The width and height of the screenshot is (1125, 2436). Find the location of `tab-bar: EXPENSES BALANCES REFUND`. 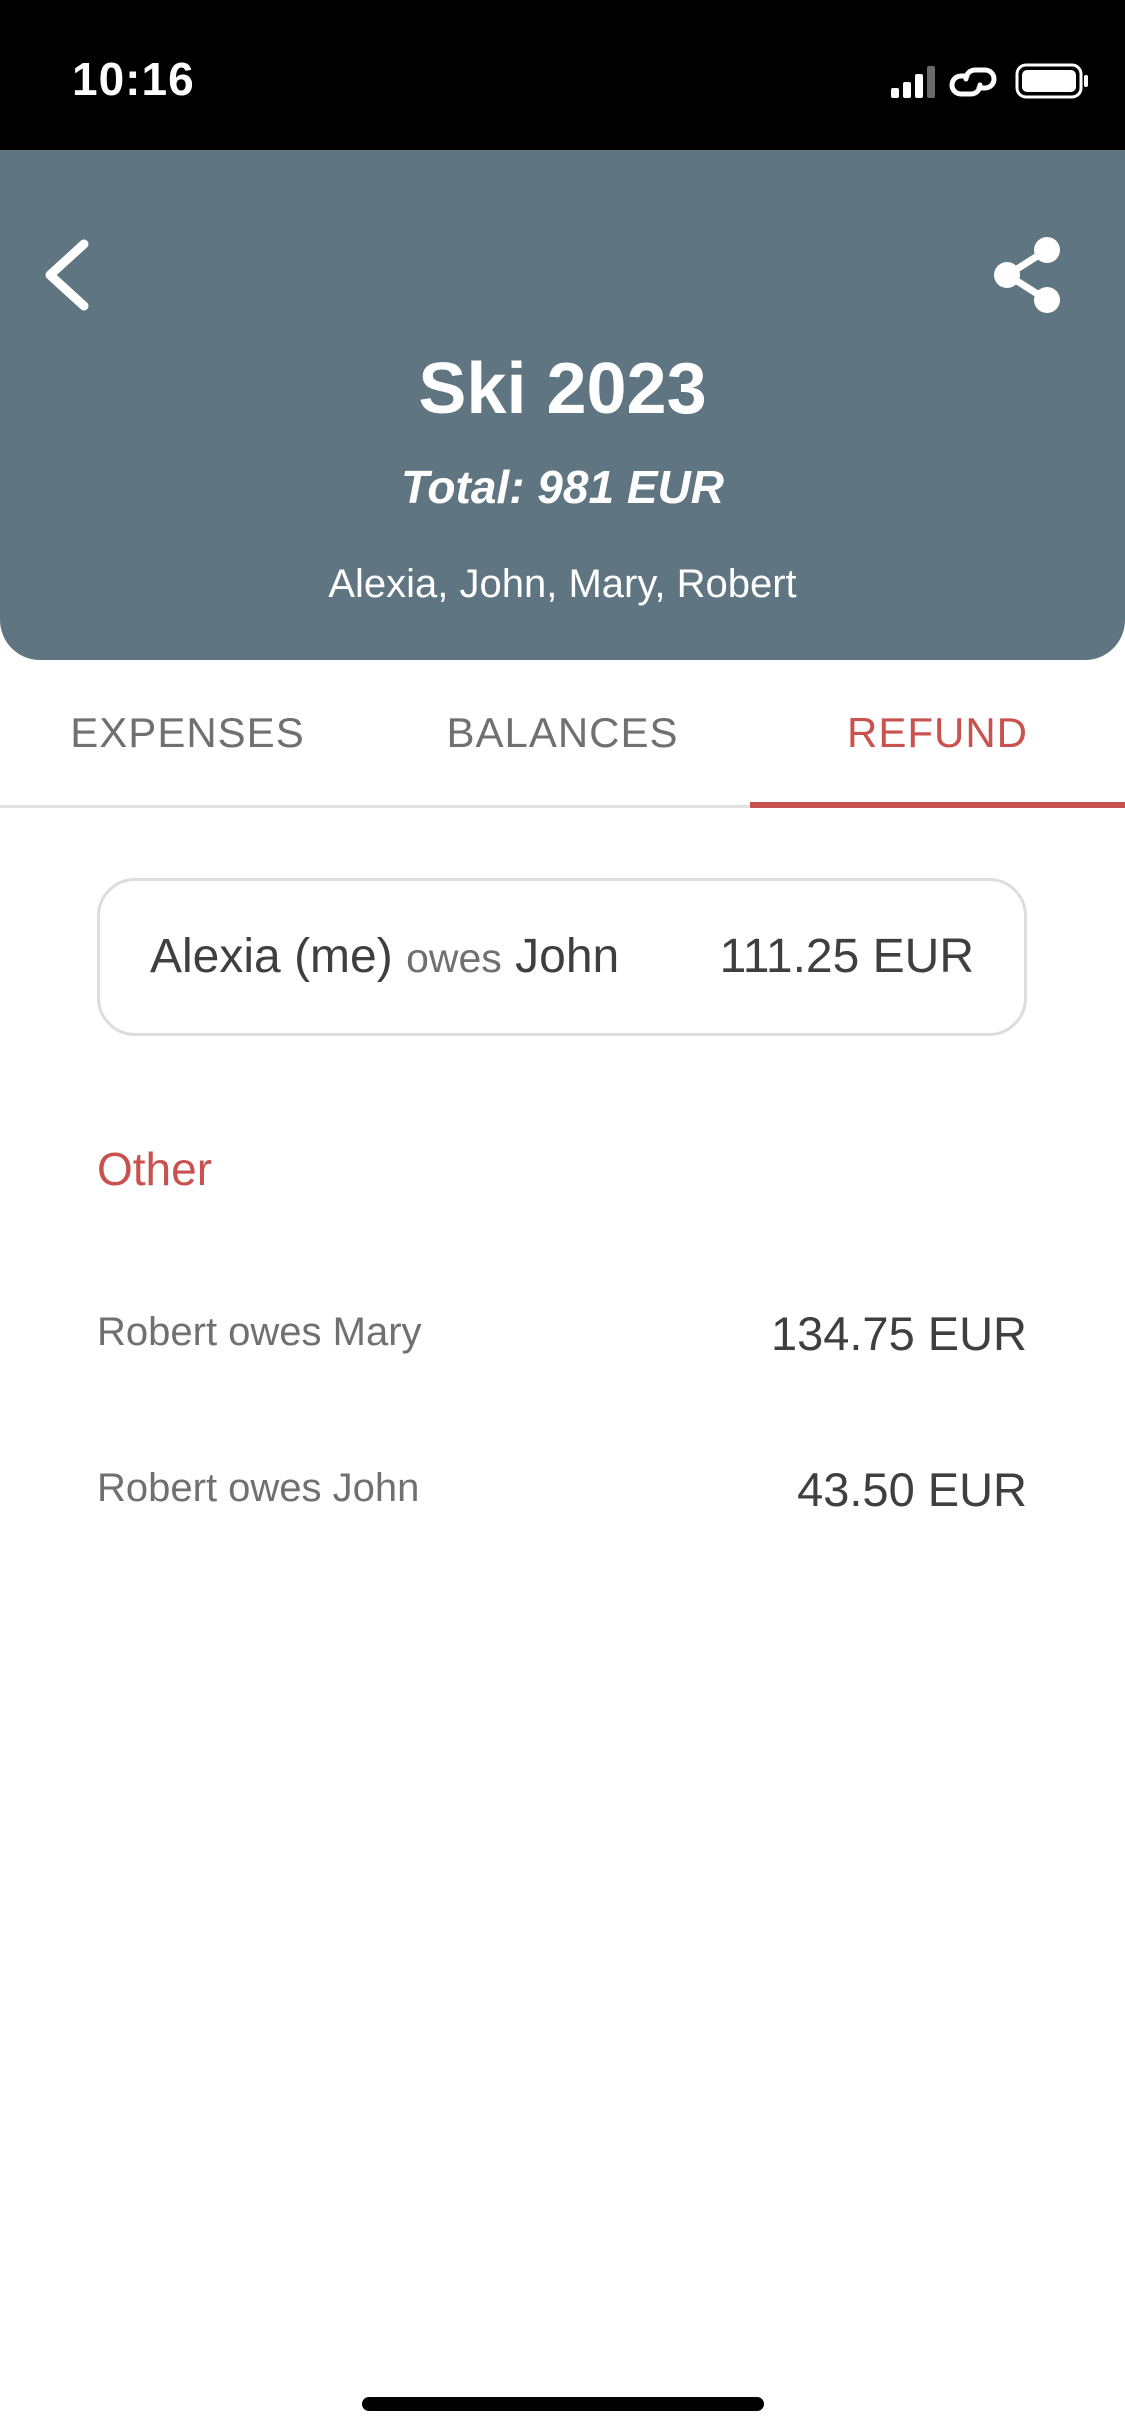

tab-bar: EXPENSES BALANCES REFUND is located at coordinates (562, 734).